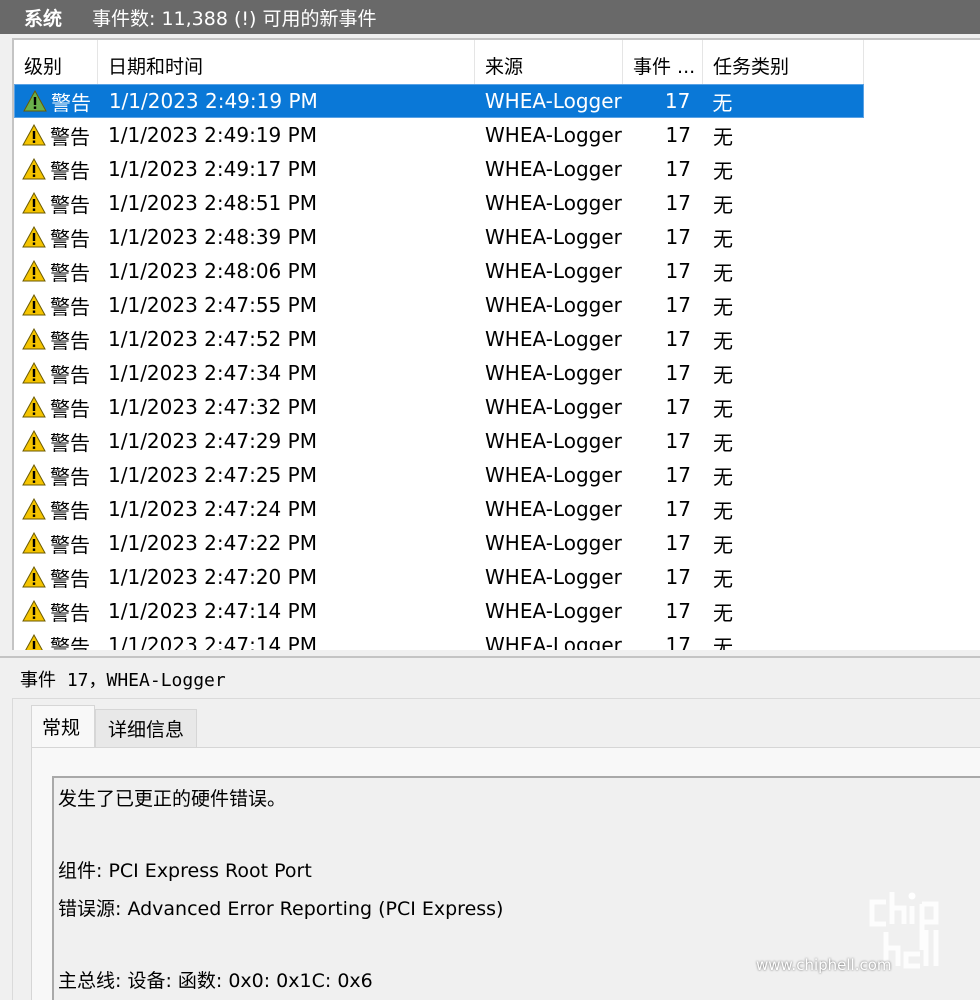 The width and height of the screenshot is (980, 1000). I want to click on column-task: 任务类别, so click(783, 62).